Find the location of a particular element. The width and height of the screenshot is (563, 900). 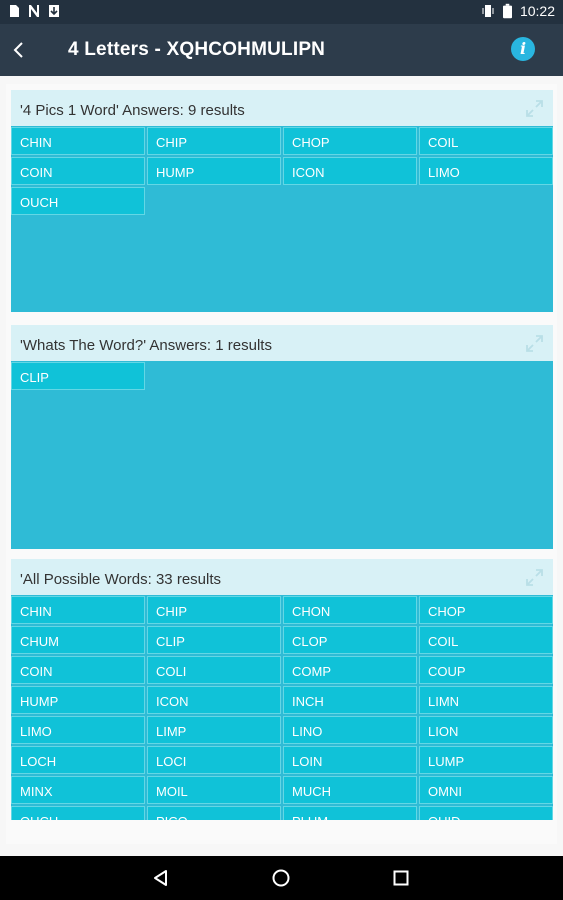

recents-nav-icon is located at coordinates (401, 878).